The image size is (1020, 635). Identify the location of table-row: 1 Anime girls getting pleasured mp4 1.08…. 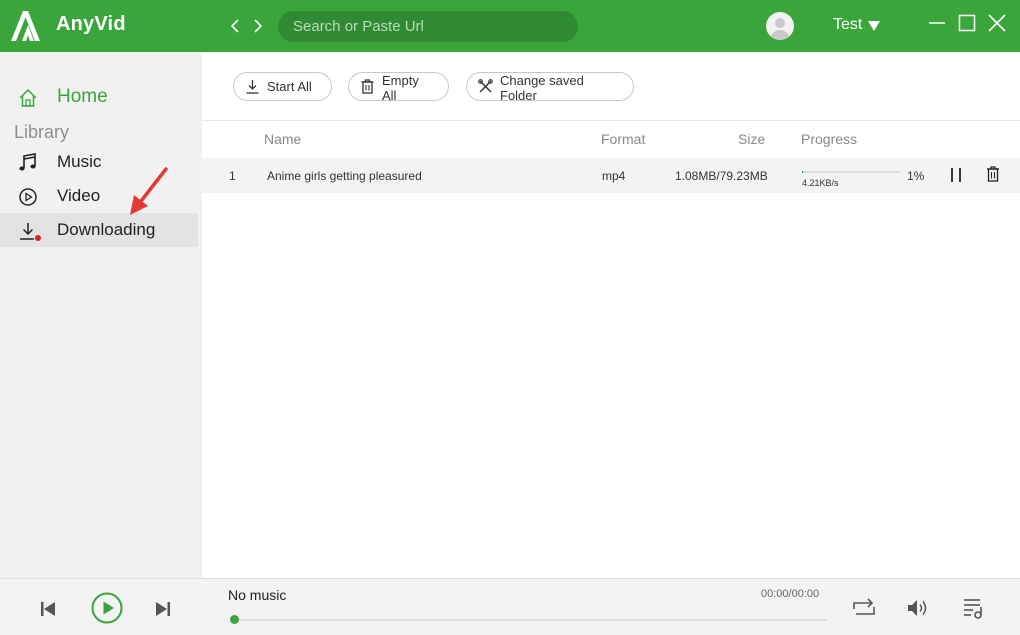
(611, 175).